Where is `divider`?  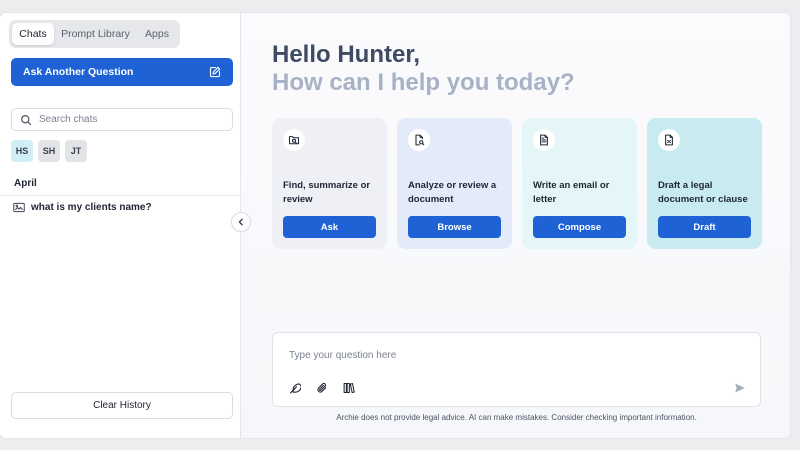
divider is located at coordinates (120, 195).